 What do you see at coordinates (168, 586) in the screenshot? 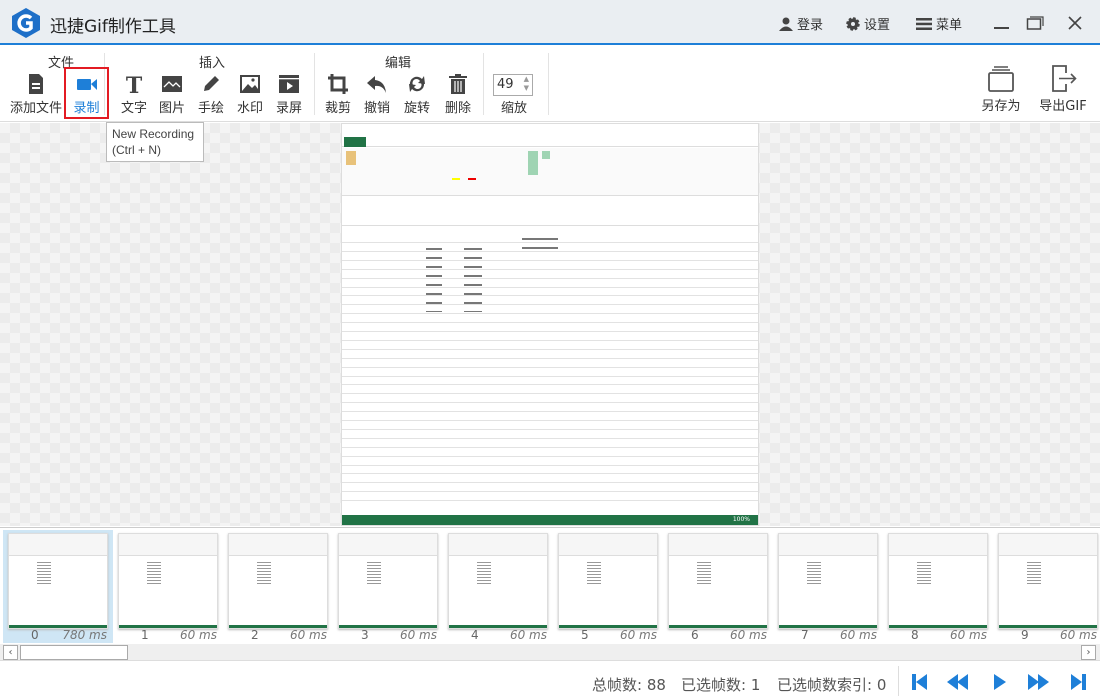
I see `frame-thumbnail: 1 60 ms` at bounding box center [168, 586].